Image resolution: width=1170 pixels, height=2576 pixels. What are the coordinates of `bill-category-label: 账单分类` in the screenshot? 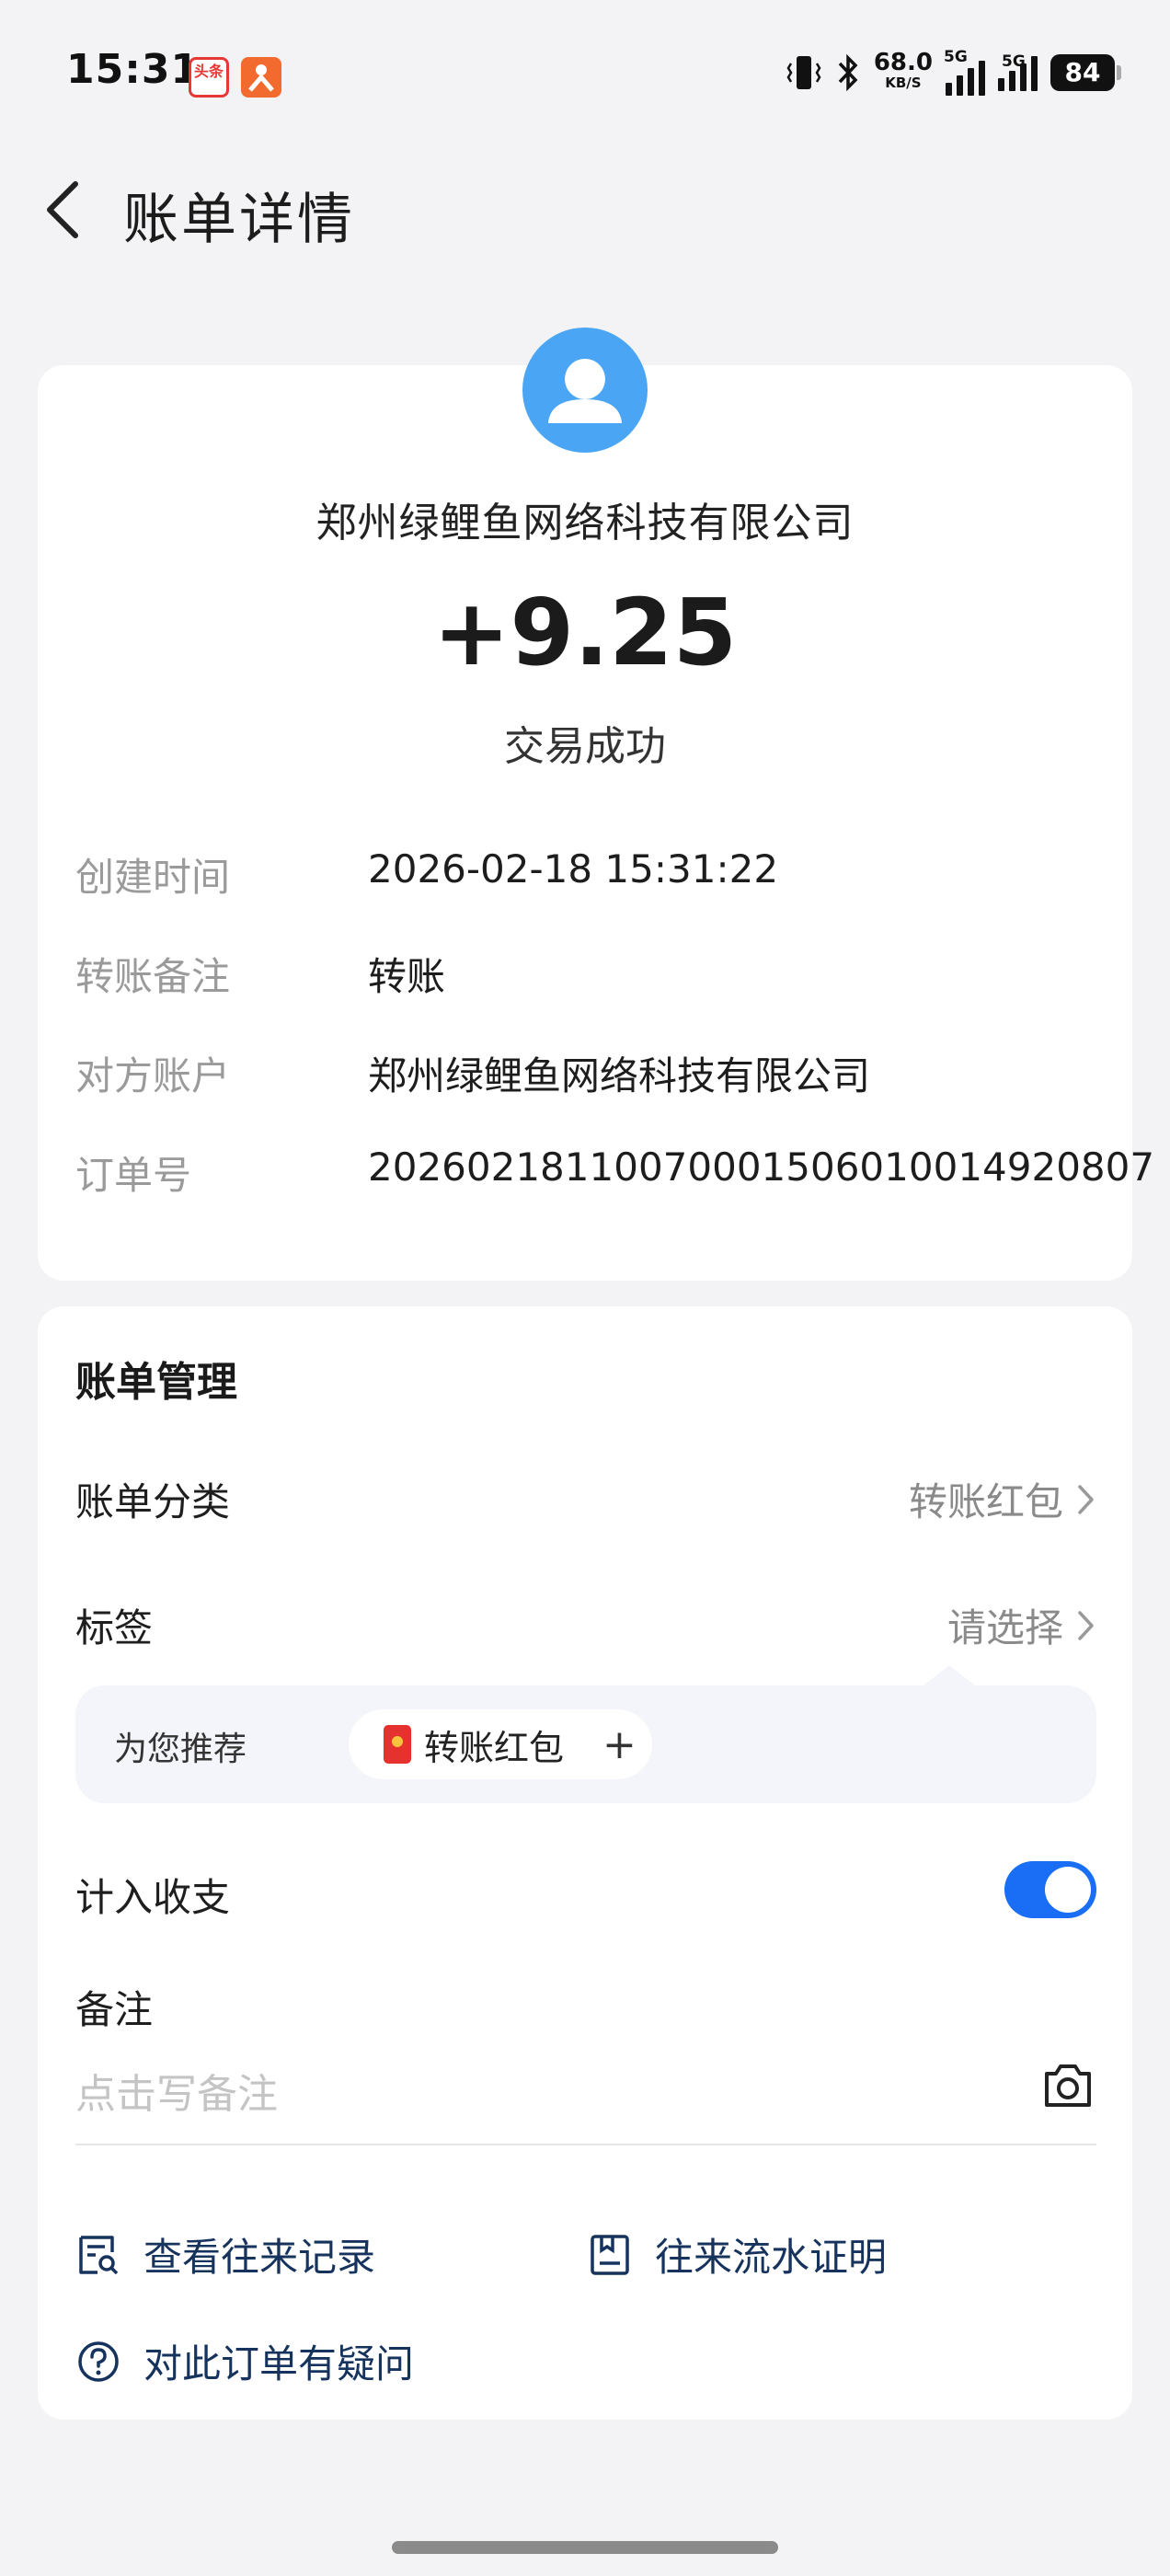 It's located at (153, 1501).